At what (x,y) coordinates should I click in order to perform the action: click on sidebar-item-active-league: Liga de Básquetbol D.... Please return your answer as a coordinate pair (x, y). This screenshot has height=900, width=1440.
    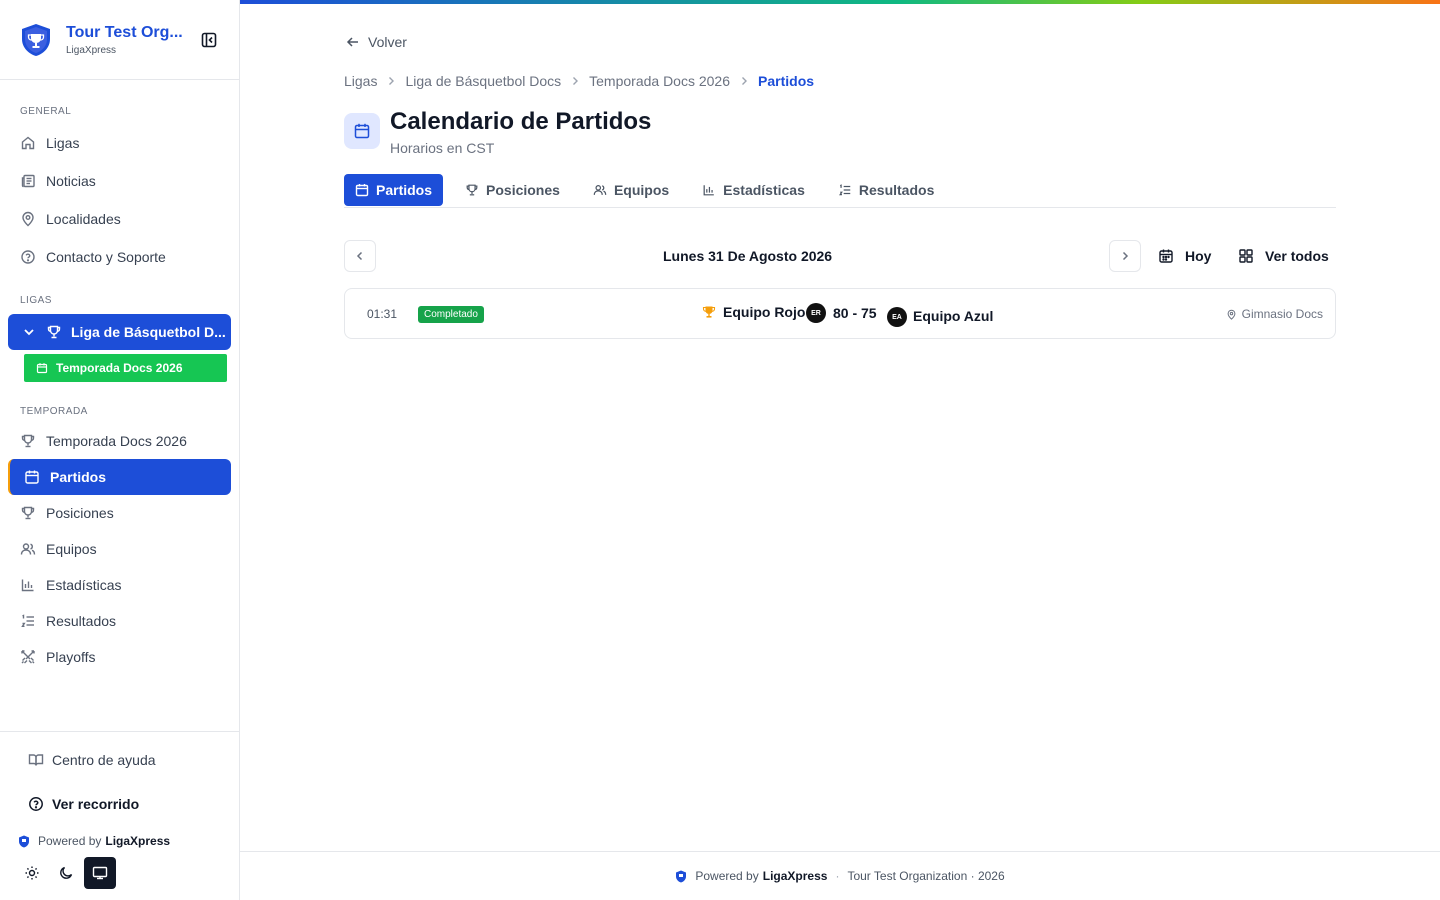
    Looking at the image, I should click on (119, 332).